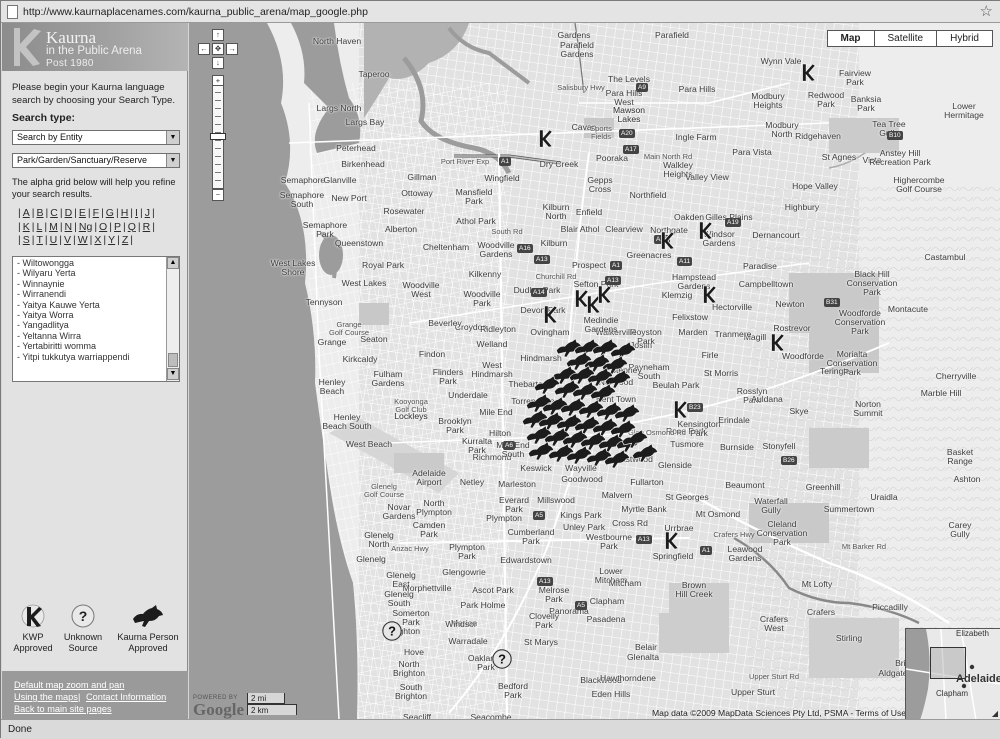  I want to click on alpha-letter: Z, so click(125, 240).